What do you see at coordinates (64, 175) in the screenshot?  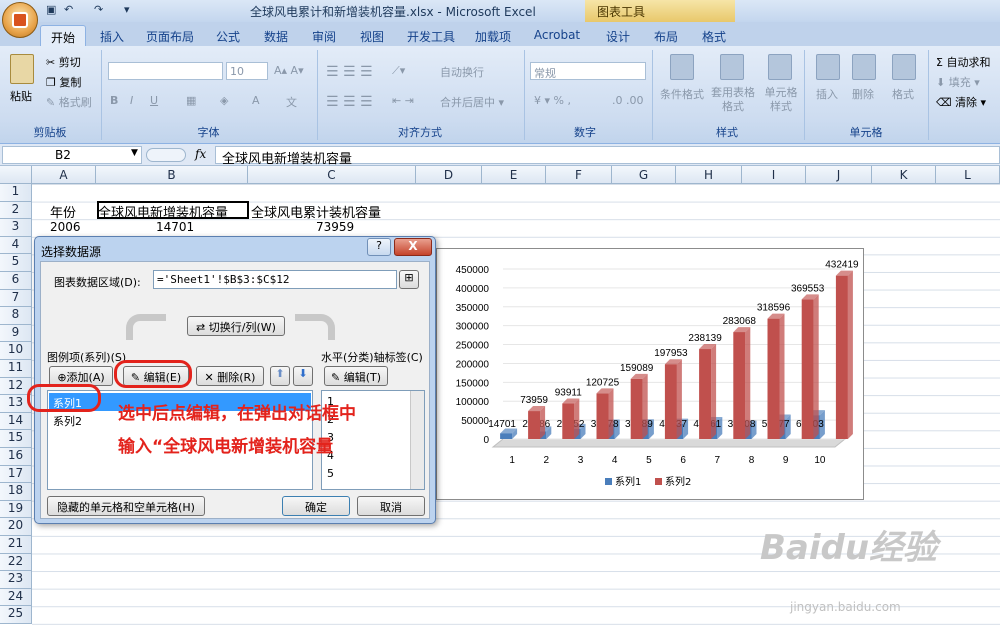 I see `column-header: A` at bounding box center [64, 175].